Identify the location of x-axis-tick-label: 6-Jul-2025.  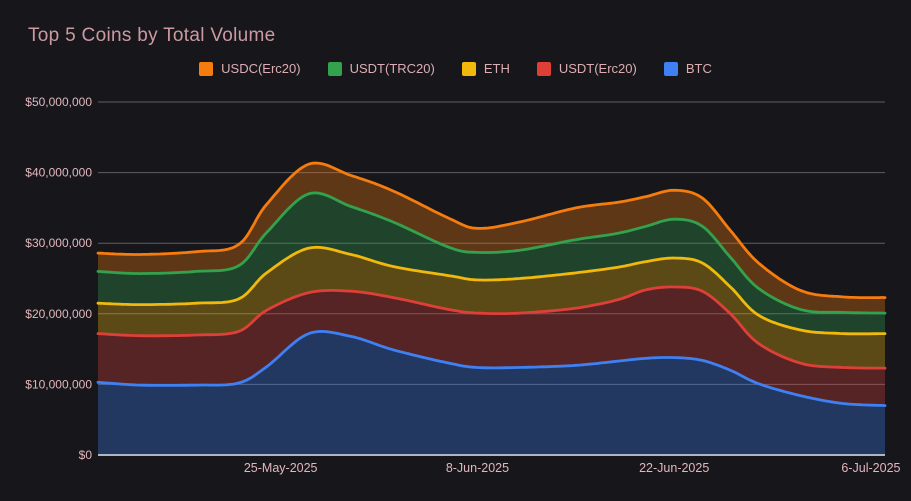
(870, 468).